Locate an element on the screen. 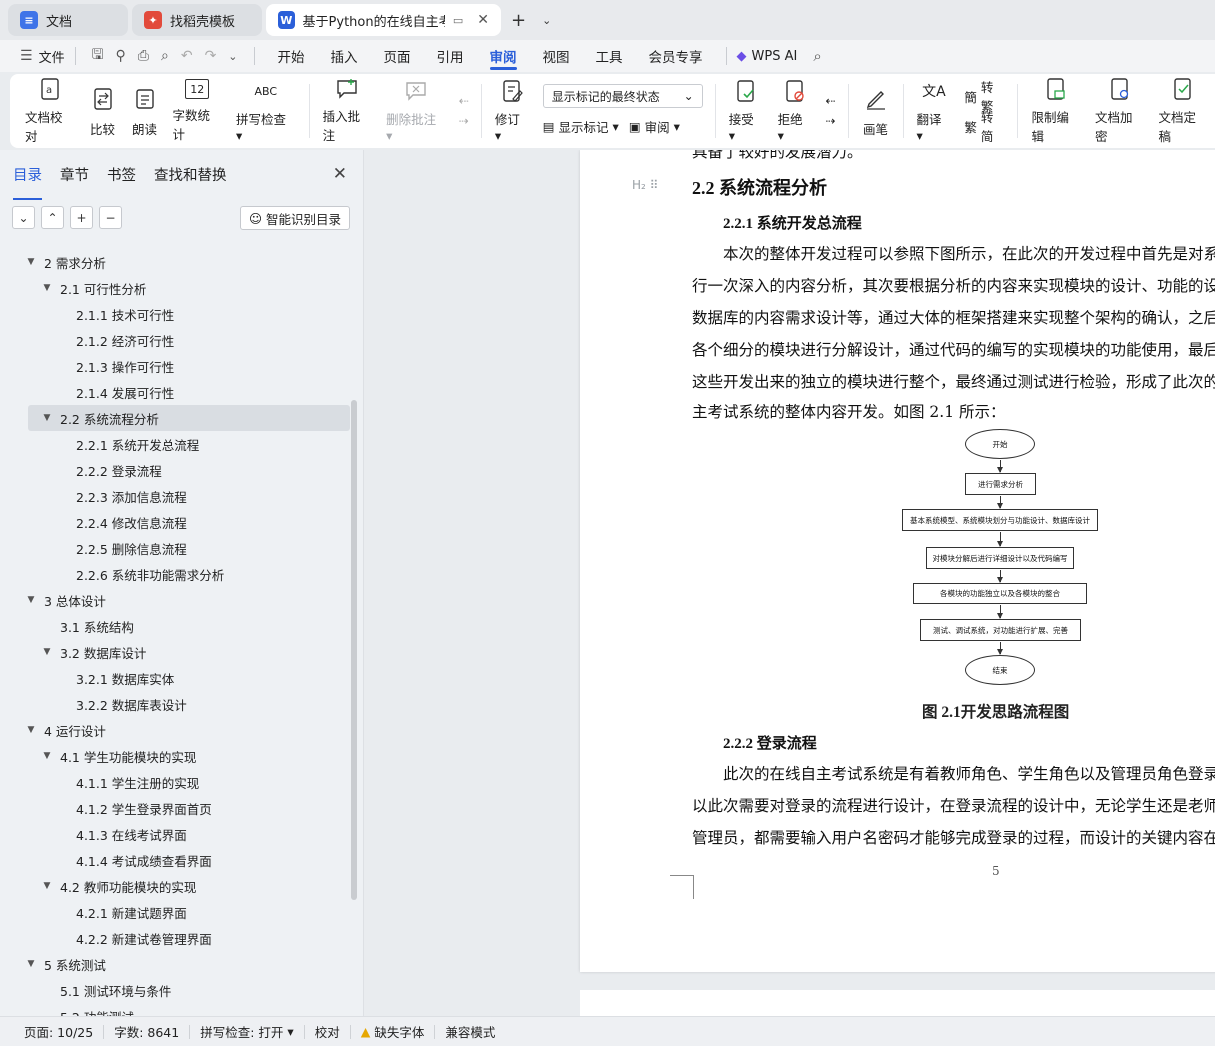  finalize-button: 文档定稿 is located at coordinates (1183, 111).